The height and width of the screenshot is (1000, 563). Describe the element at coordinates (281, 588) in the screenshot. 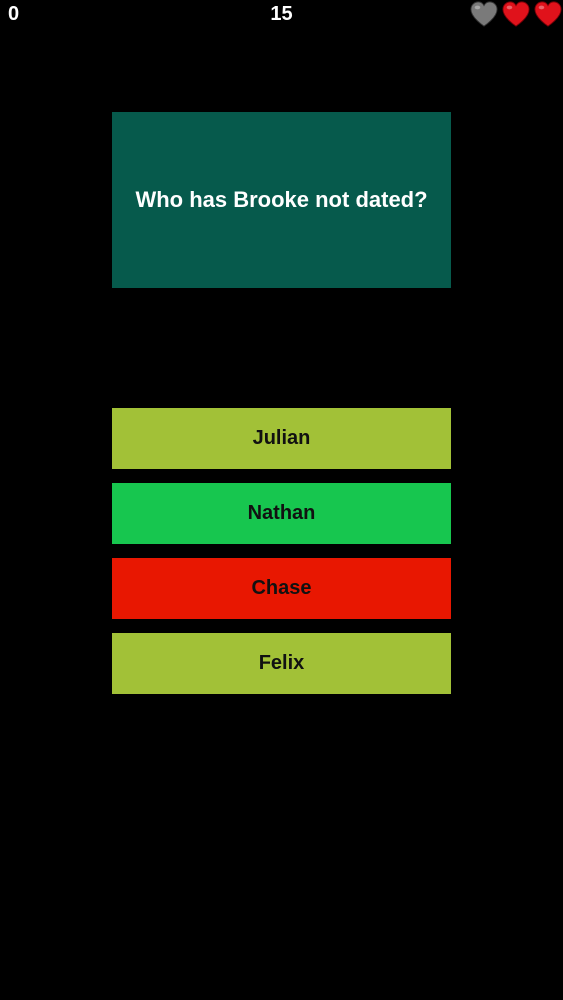

I see `answer-button: Chase` at that location.